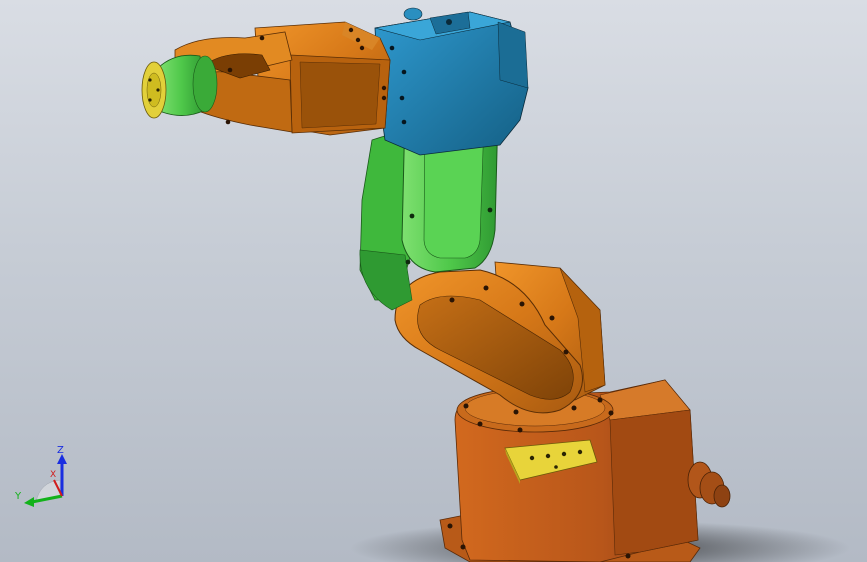 The image size is (867, 562). Describe the element at coordinates (45, 476) in the screenshot. I see `coordinate-triad: Z X Y` at that location.